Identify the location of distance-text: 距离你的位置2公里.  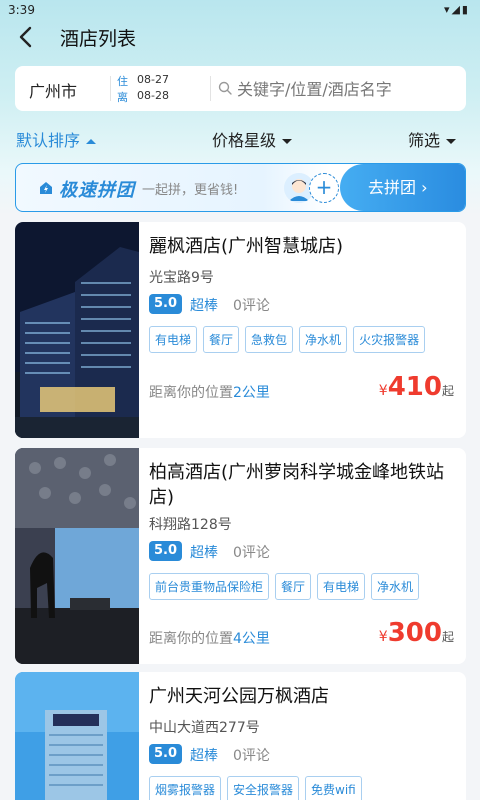
(209, 392).